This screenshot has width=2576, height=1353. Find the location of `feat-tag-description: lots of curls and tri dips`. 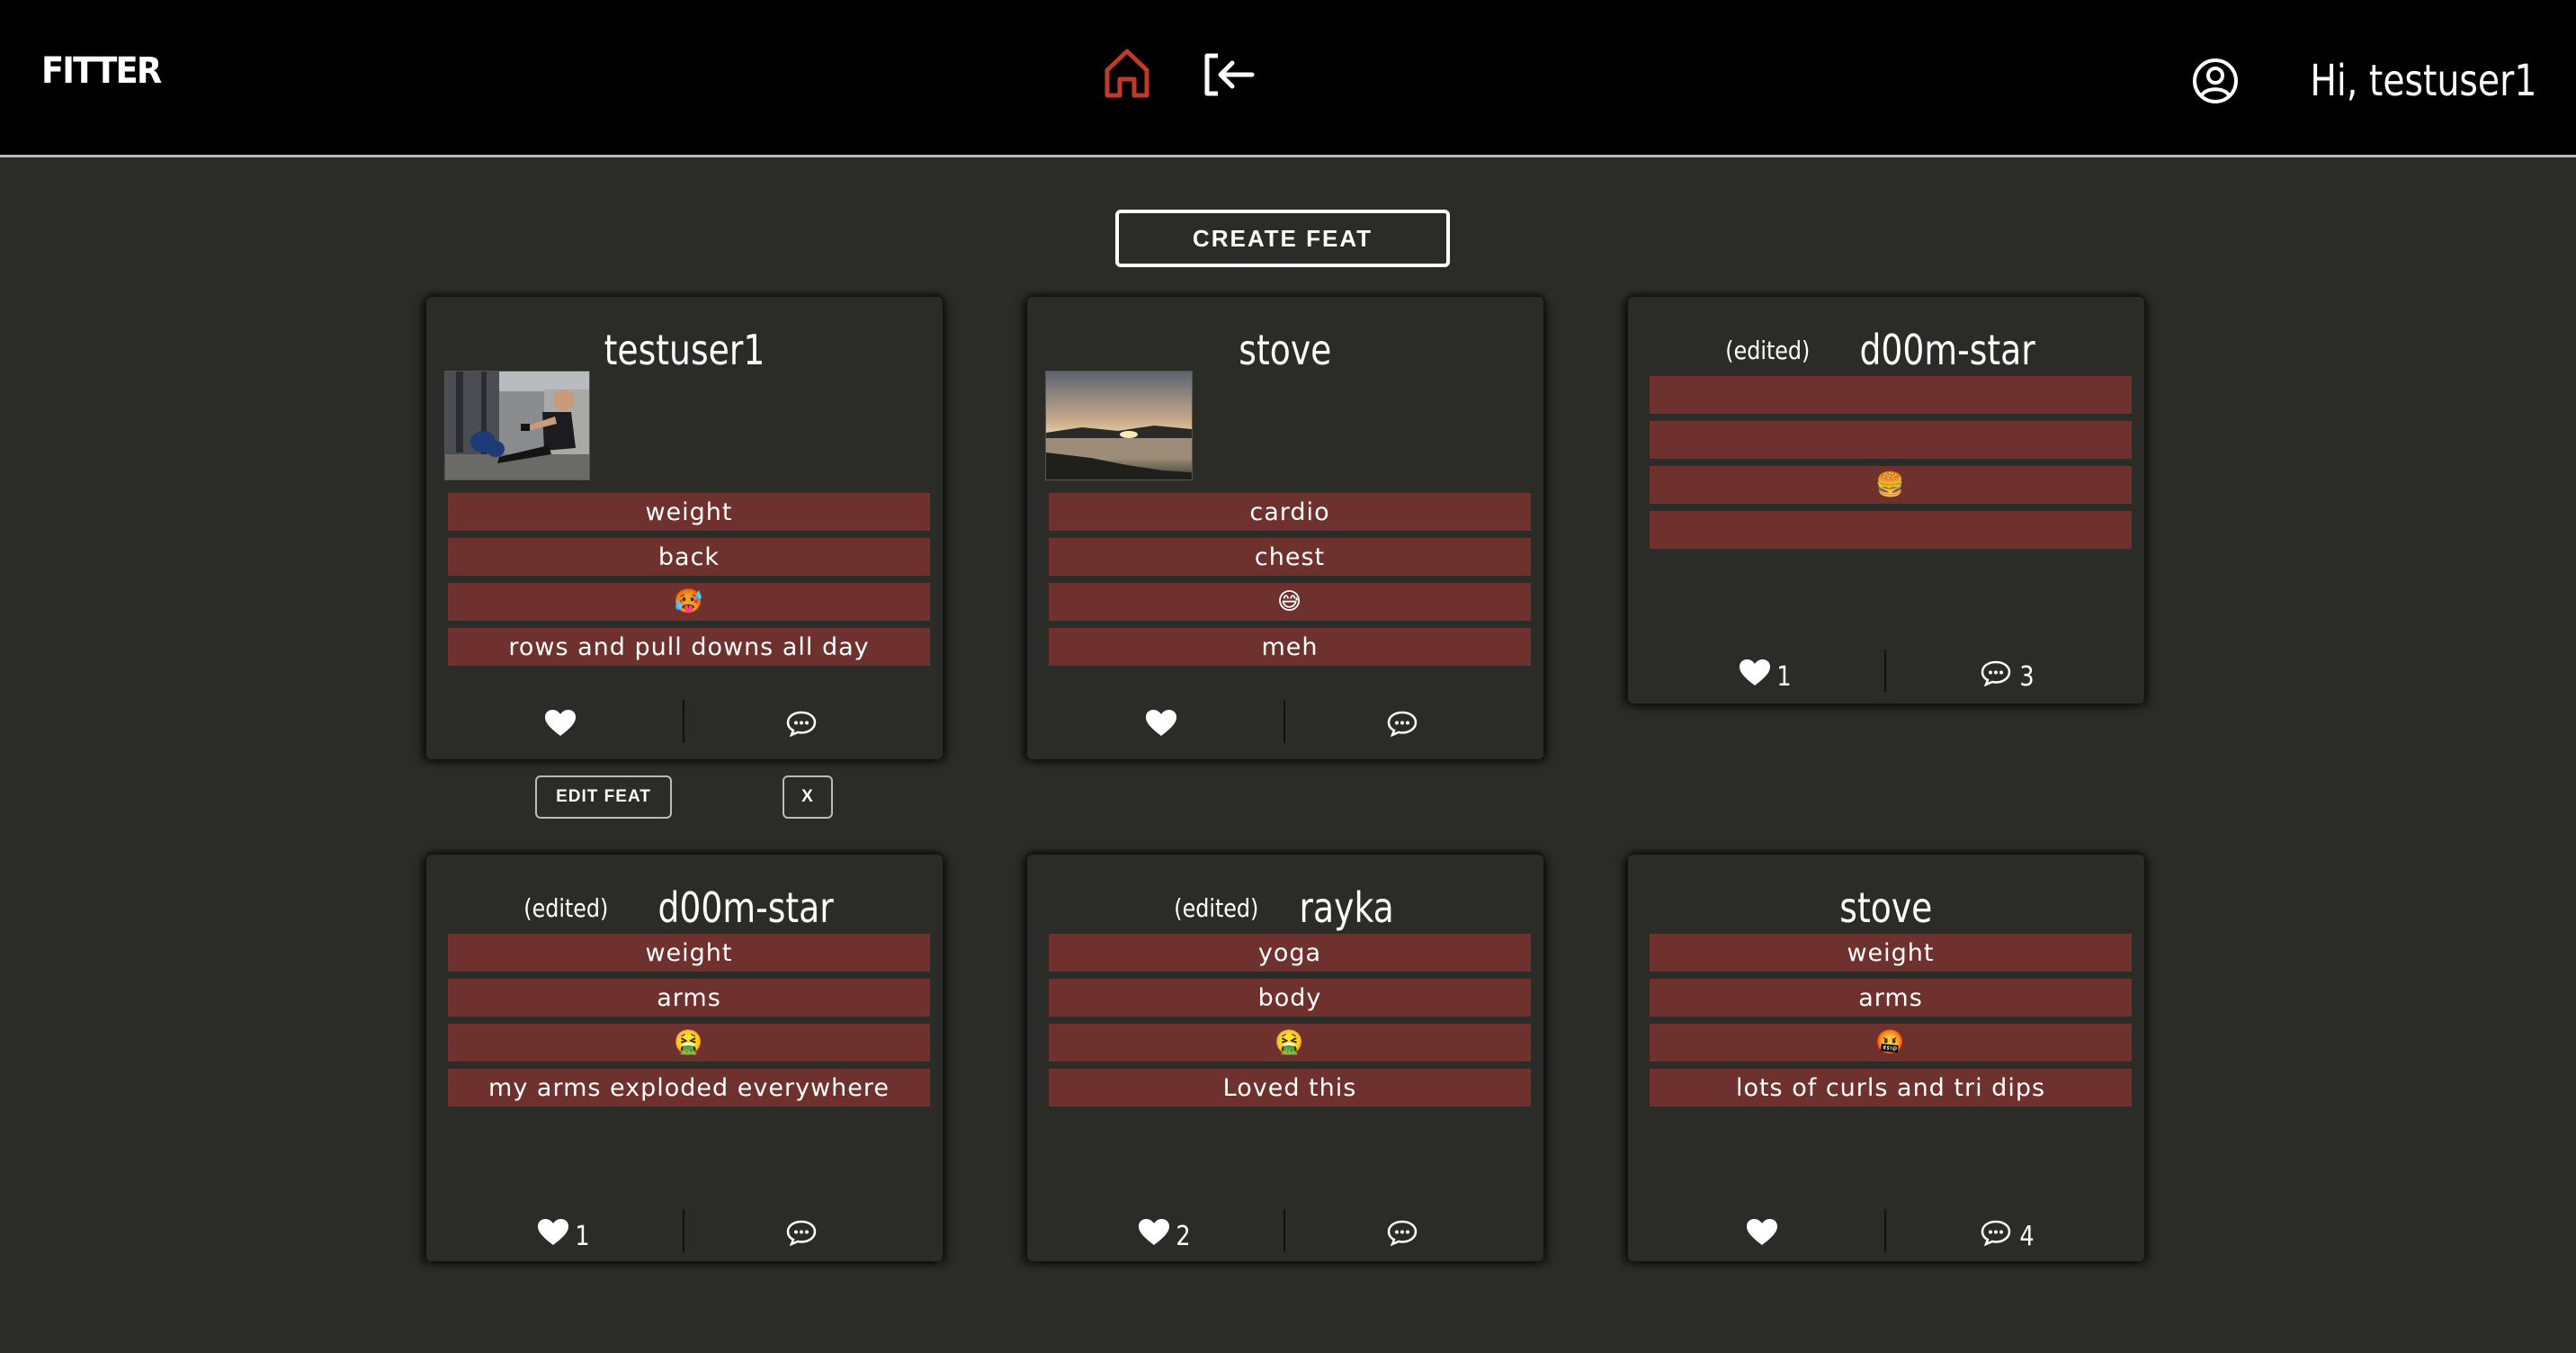

feat-tag-description: lots of curls and tri dips is located at coordinates (1891, 1088).